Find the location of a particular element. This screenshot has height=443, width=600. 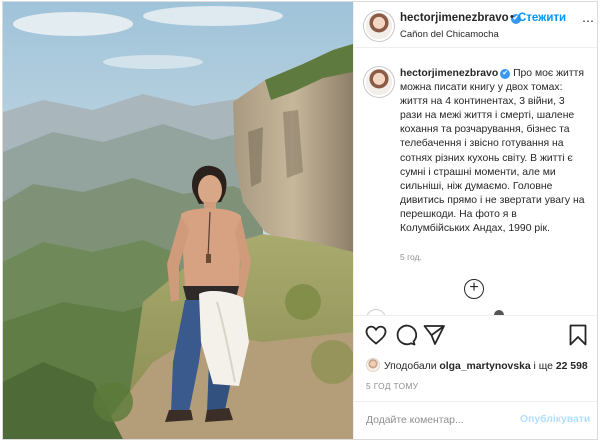

partial-comment-row is located at coordinates (475, 311).